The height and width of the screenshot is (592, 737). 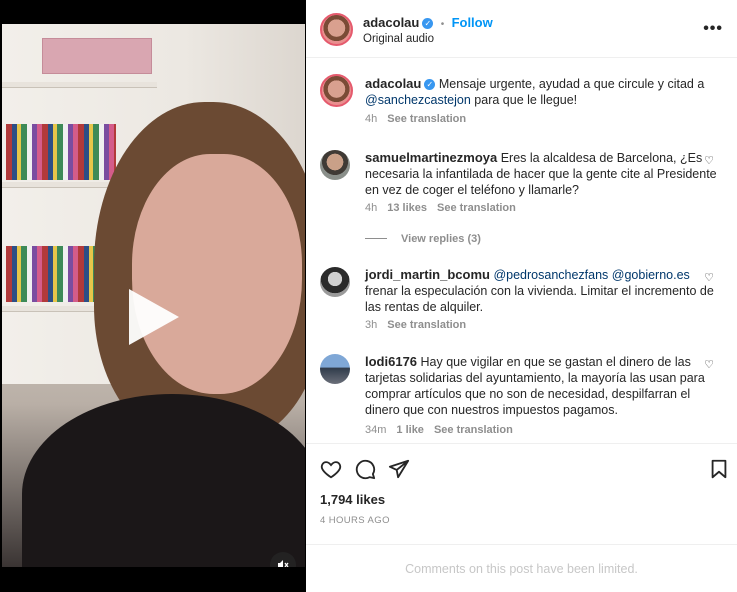 I want to click on comment-meta: 4h 13 likes See translation, so click(x=440, y=208).